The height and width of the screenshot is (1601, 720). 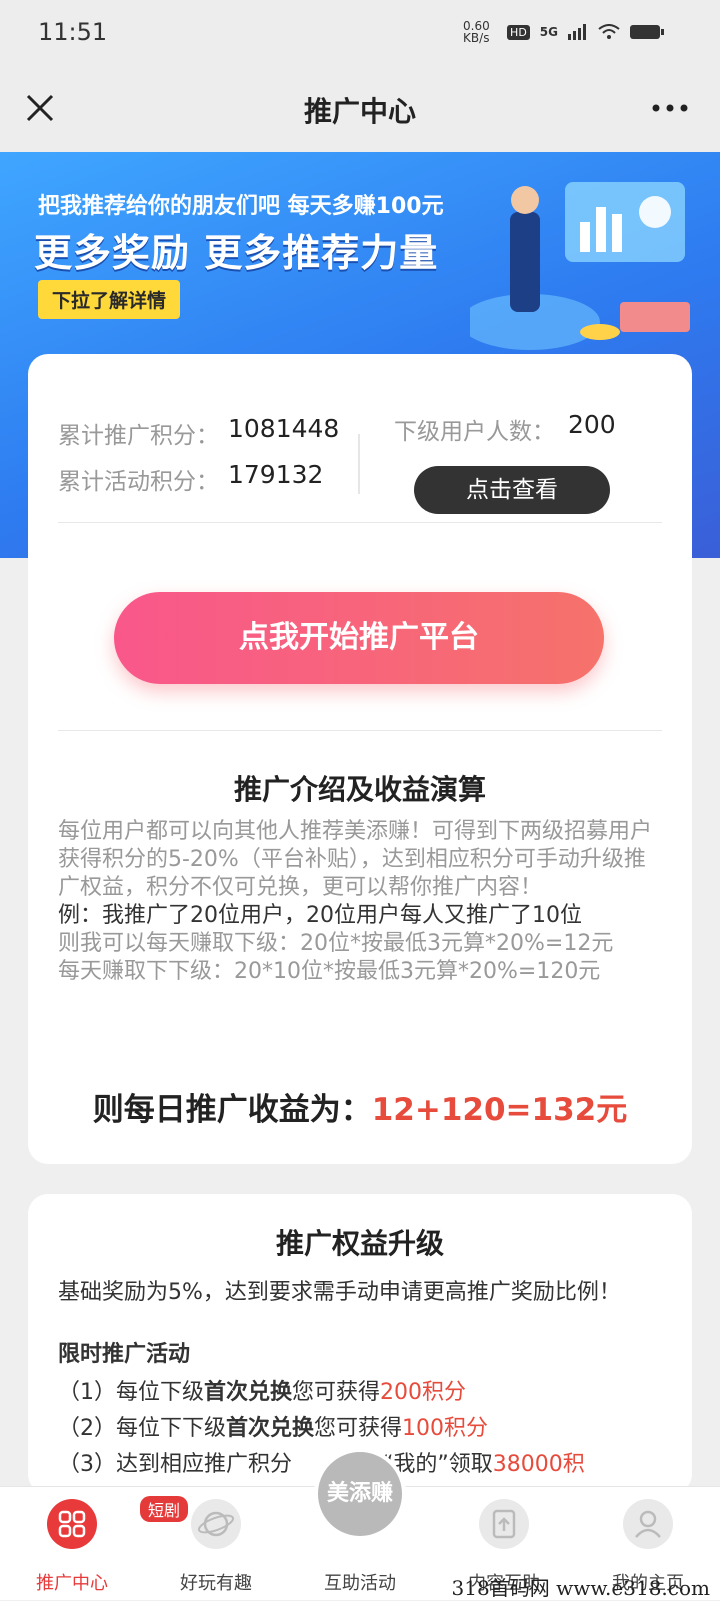 I want to click on banner-illustration, so click(x=580, y=266).